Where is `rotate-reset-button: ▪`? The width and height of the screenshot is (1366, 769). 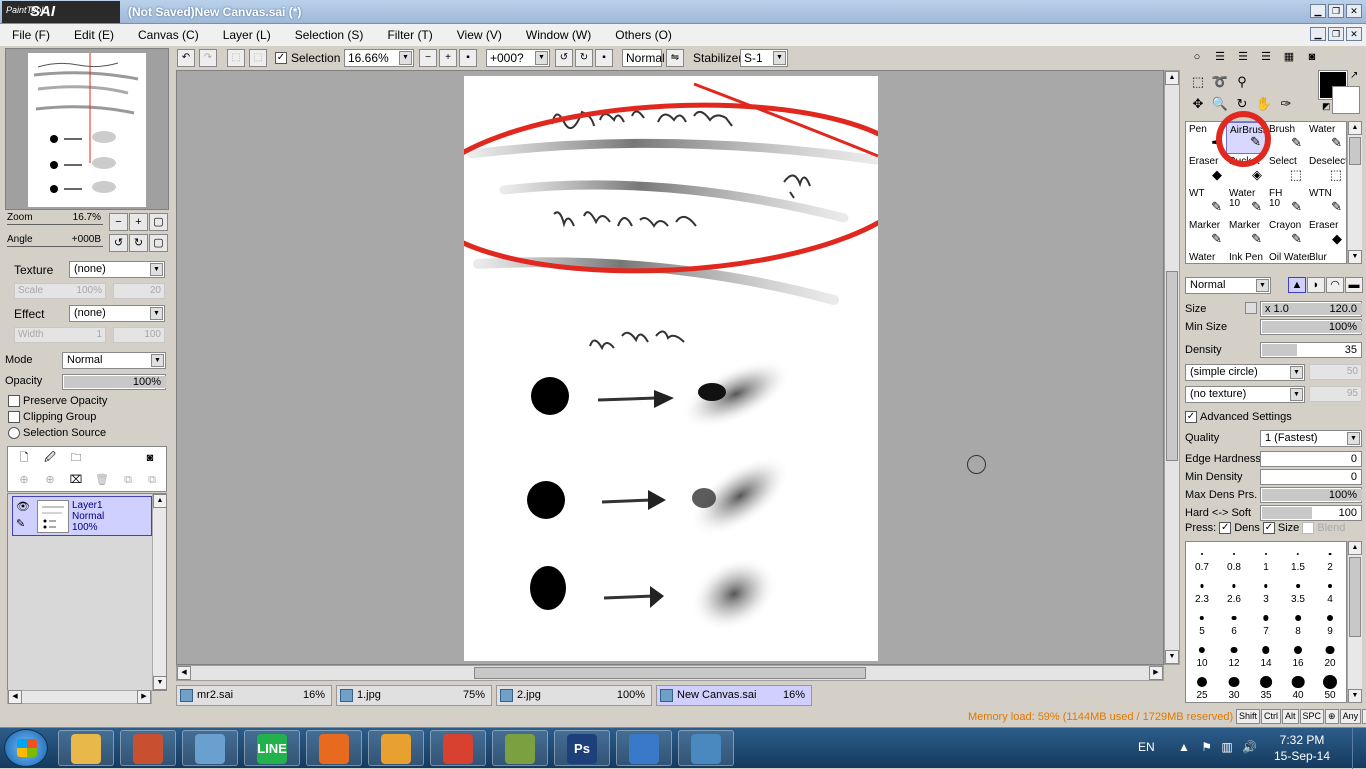
rotate-reset-button: ▪ is located at coordinates (604, 58).